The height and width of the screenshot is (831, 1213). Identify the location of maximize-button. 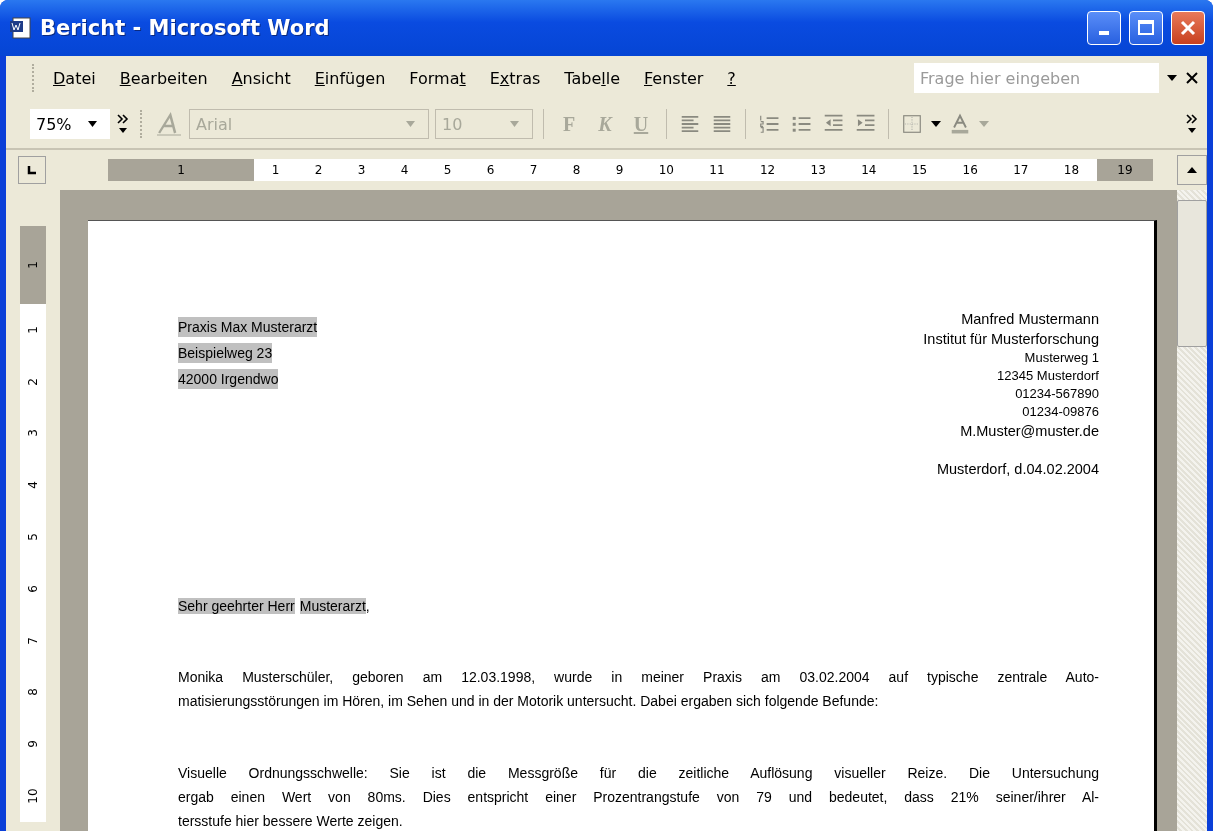
(1146, 28).